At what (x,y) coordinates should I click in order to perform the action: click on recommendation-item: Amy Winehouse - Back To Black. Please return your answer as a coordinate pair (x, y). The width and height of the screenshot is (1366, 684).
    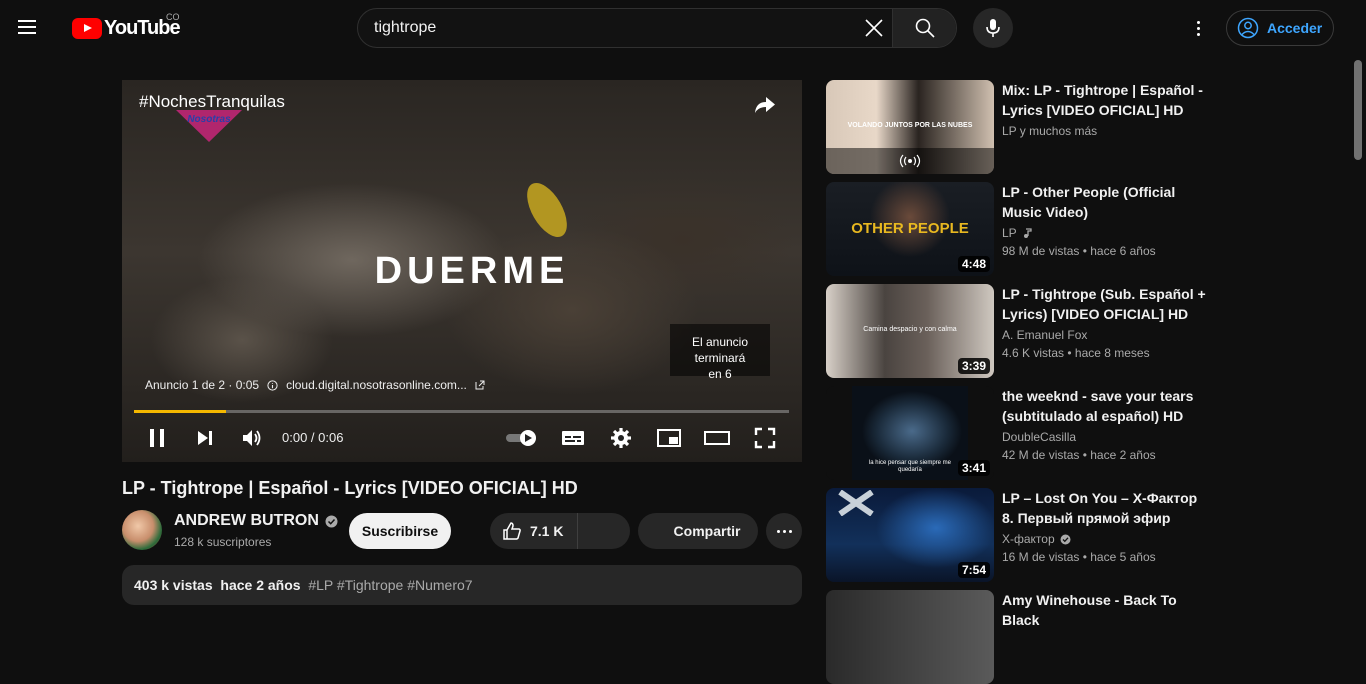
    Looking at the image, I should click on (1016, 637).